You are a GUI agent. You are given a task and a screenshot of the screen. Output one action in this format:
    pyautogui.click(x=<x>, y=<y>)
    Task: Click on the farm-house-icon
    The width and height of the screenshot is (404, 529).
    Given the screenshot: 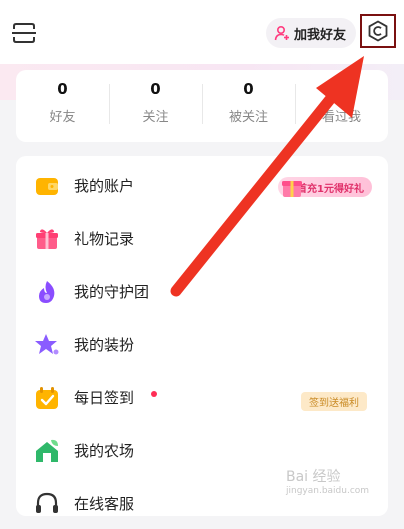 What is the action you would take?
    pyautogui.click(x=47, y=450)
    